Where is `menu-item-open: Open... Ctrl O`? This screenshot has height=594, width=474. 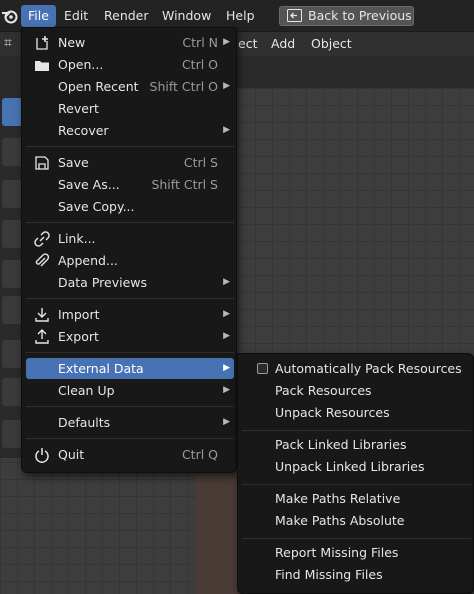 menu-item-open: Open... Ctrl O is located at coordinates (130, 64).